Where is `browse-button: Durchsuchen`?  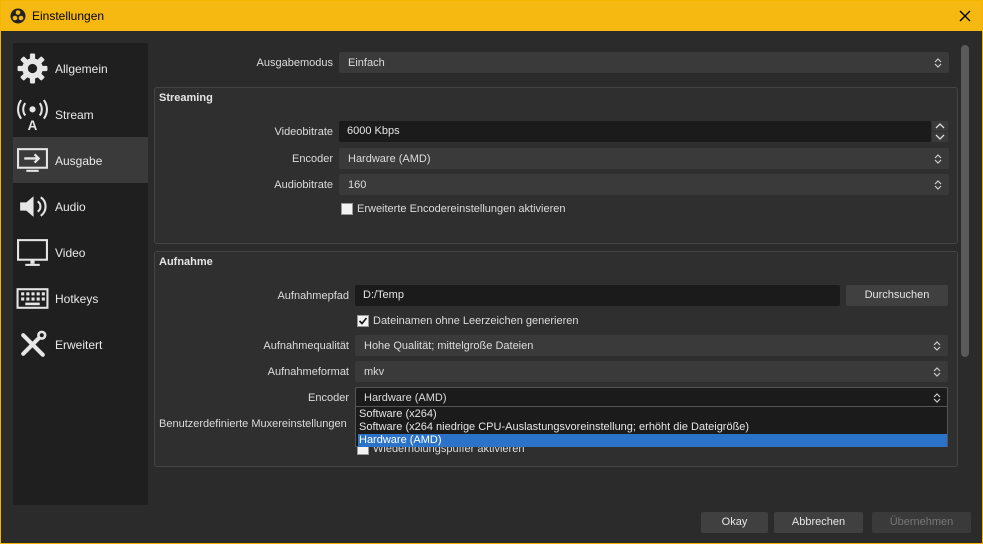 browse-button: Durchsuchen is located at coordinates (897, 295).